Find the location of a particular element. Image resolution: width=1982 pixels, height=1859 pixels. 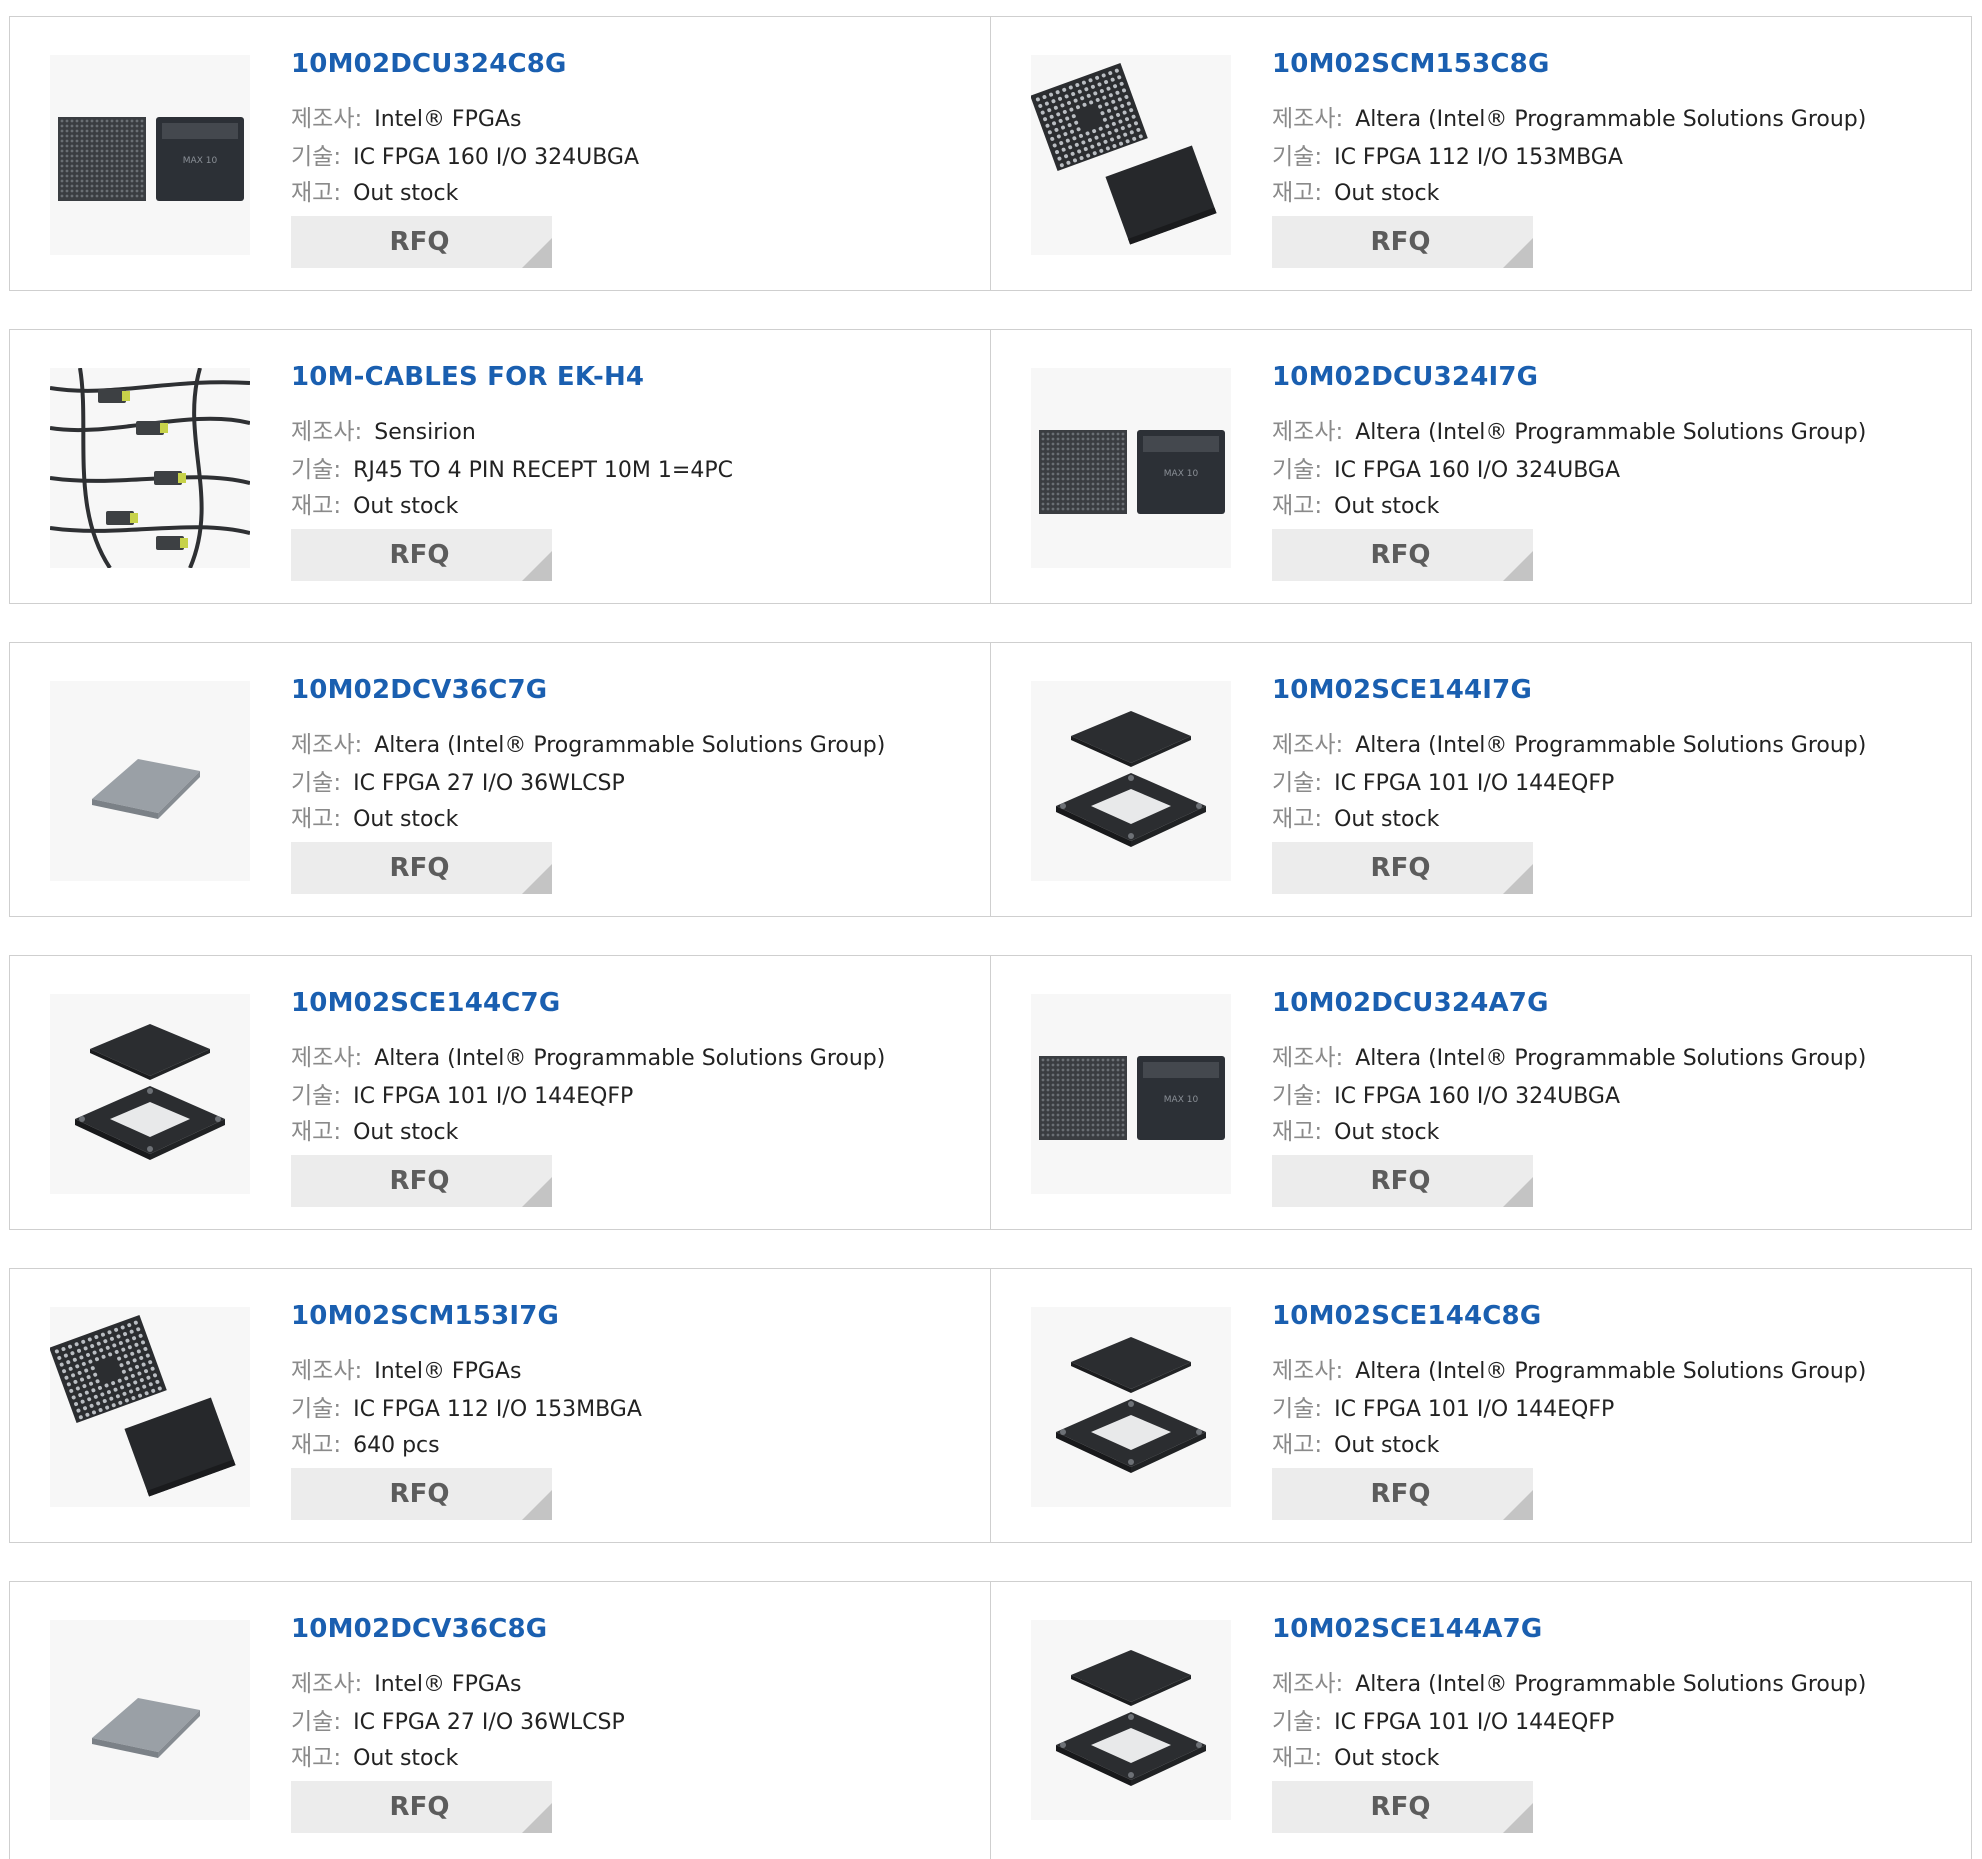

description-line: 기술: IC FPGA 27 I/O 36WLCSP is located at coordinates (458, 1719).